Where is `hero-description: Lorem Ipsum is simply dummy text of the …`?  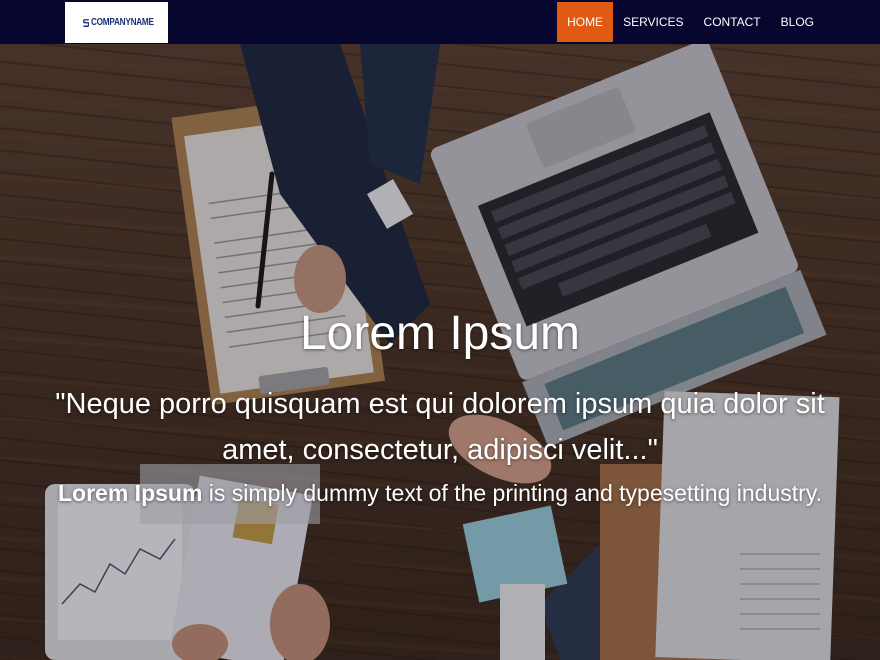
hero-description: Lorem Ipsum is simply dummy text of the … is located at coordinates (440, 493).